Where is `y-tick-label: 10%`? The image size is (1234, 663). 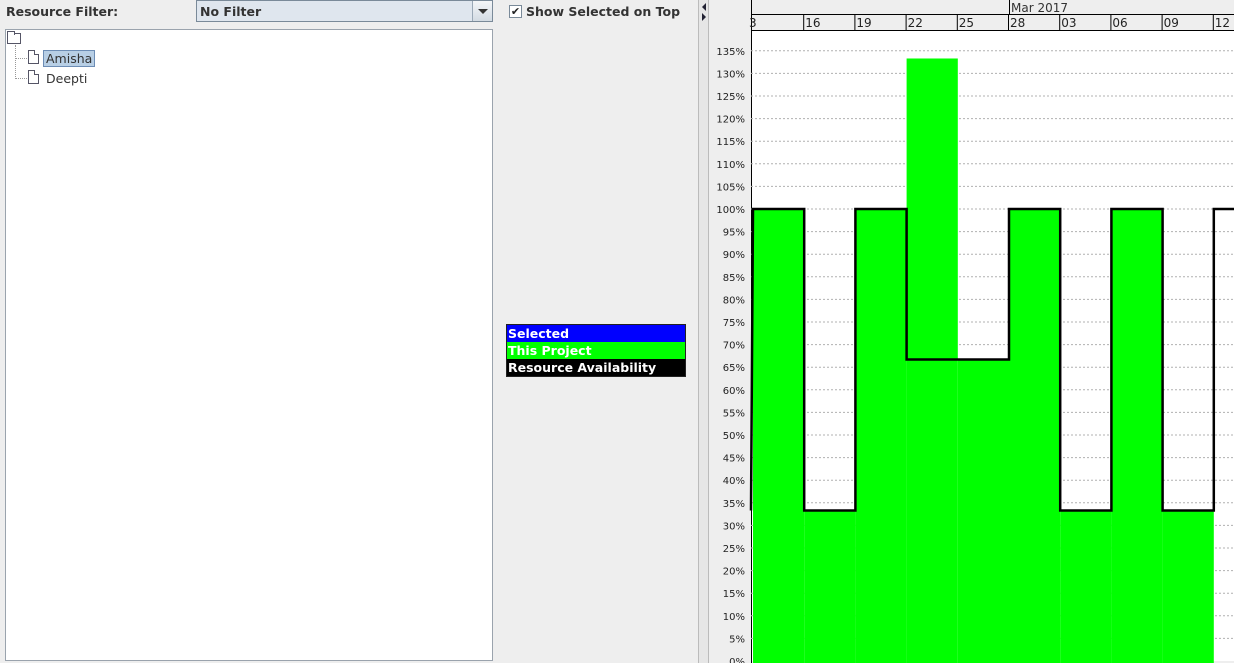 y-tick-label: 10% is located at coordinates (734, 617).